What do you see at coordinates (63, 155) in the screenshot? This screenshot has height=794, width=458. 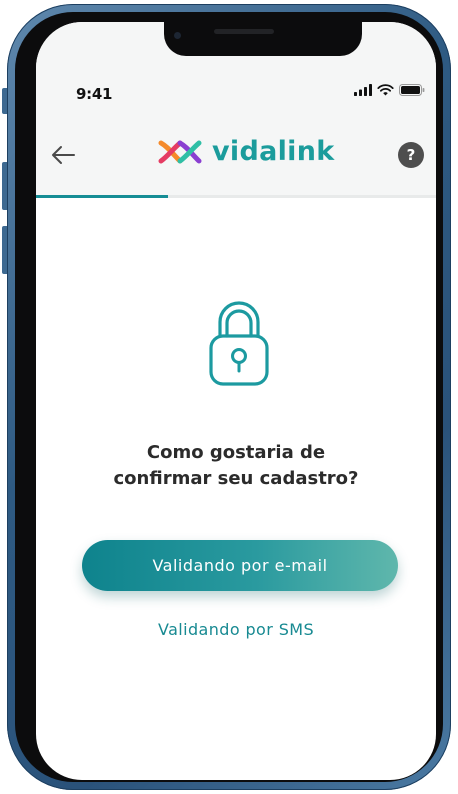 I see `arrow-left-icon` at bounding box center [63, 155].